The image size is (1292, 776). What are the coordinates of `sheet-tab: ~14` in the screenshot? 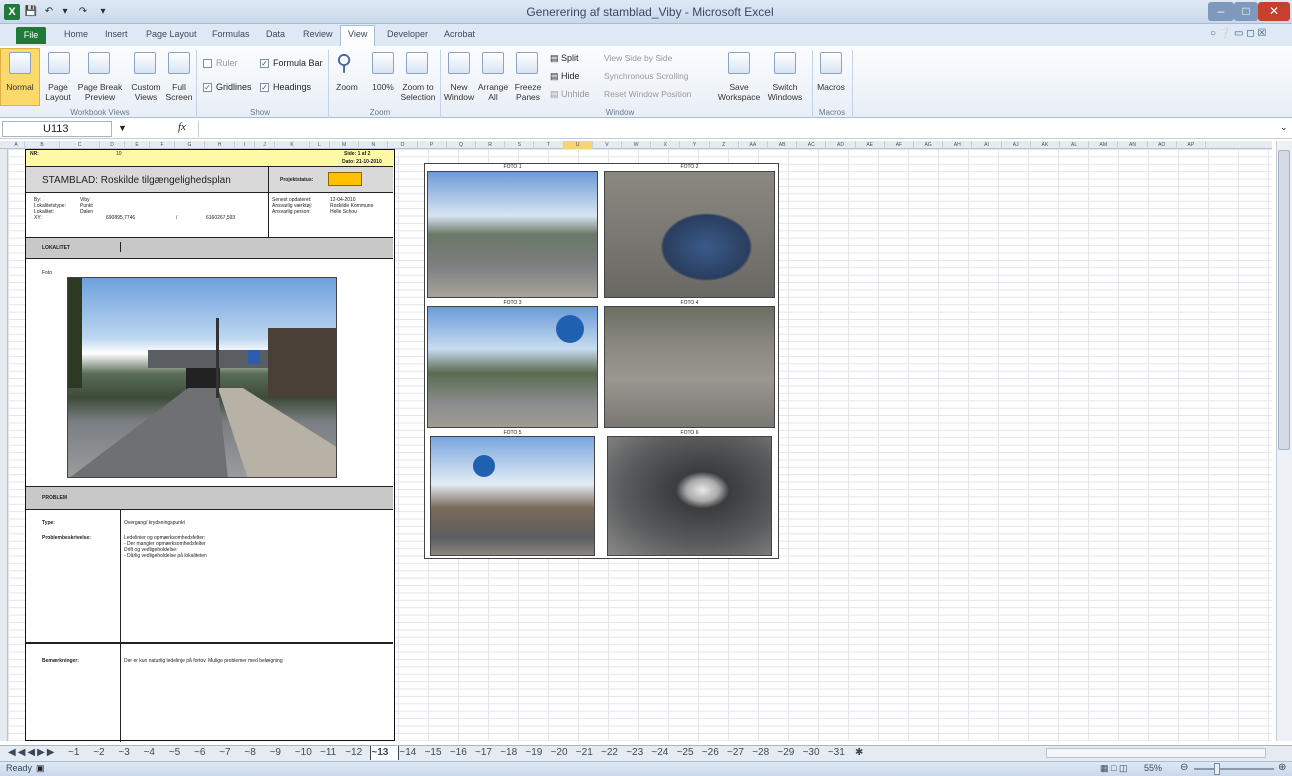 It's located at (411, 753).